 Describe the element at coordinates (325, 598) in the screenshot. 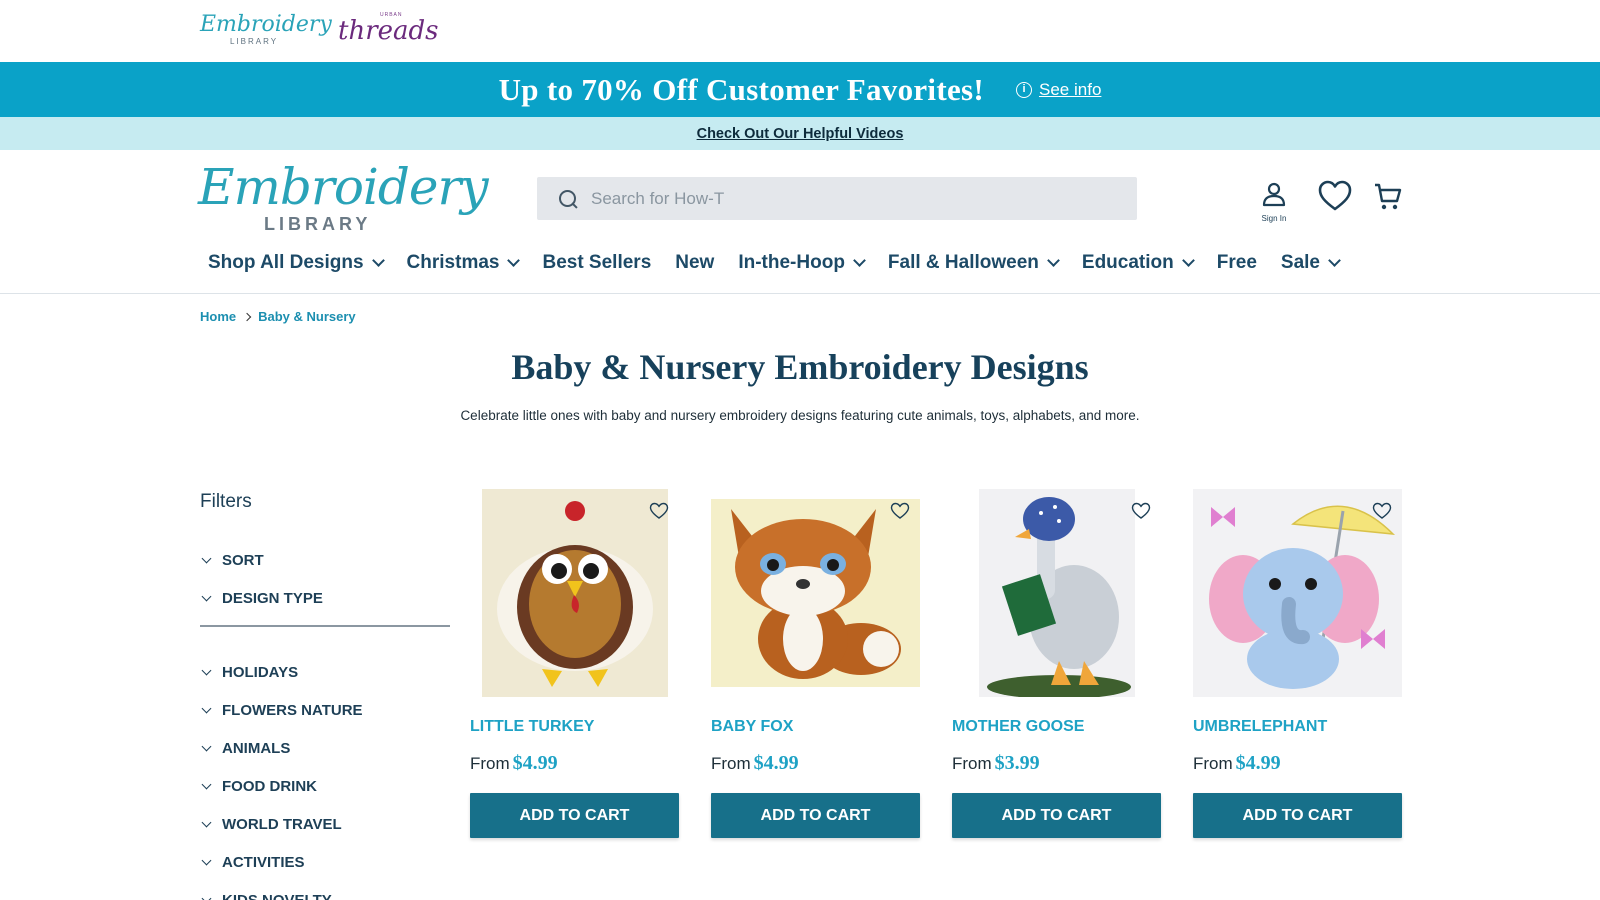

I see `filter-design-type: DESIGN TYPE` at that location.